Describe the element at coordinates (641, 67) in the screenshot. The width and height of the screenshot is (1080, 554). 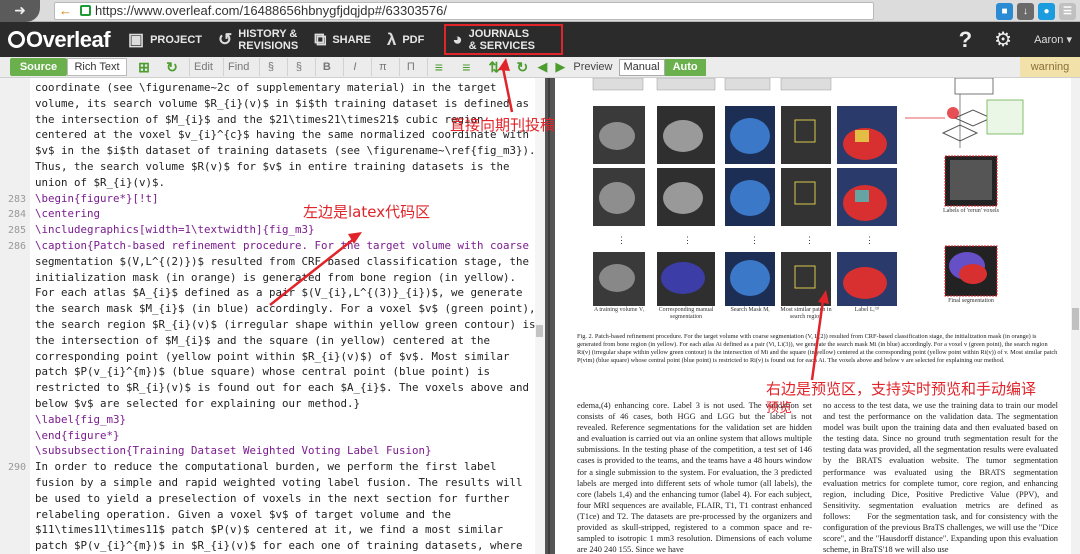
I see `manual-compile-button: Manual` at that location.